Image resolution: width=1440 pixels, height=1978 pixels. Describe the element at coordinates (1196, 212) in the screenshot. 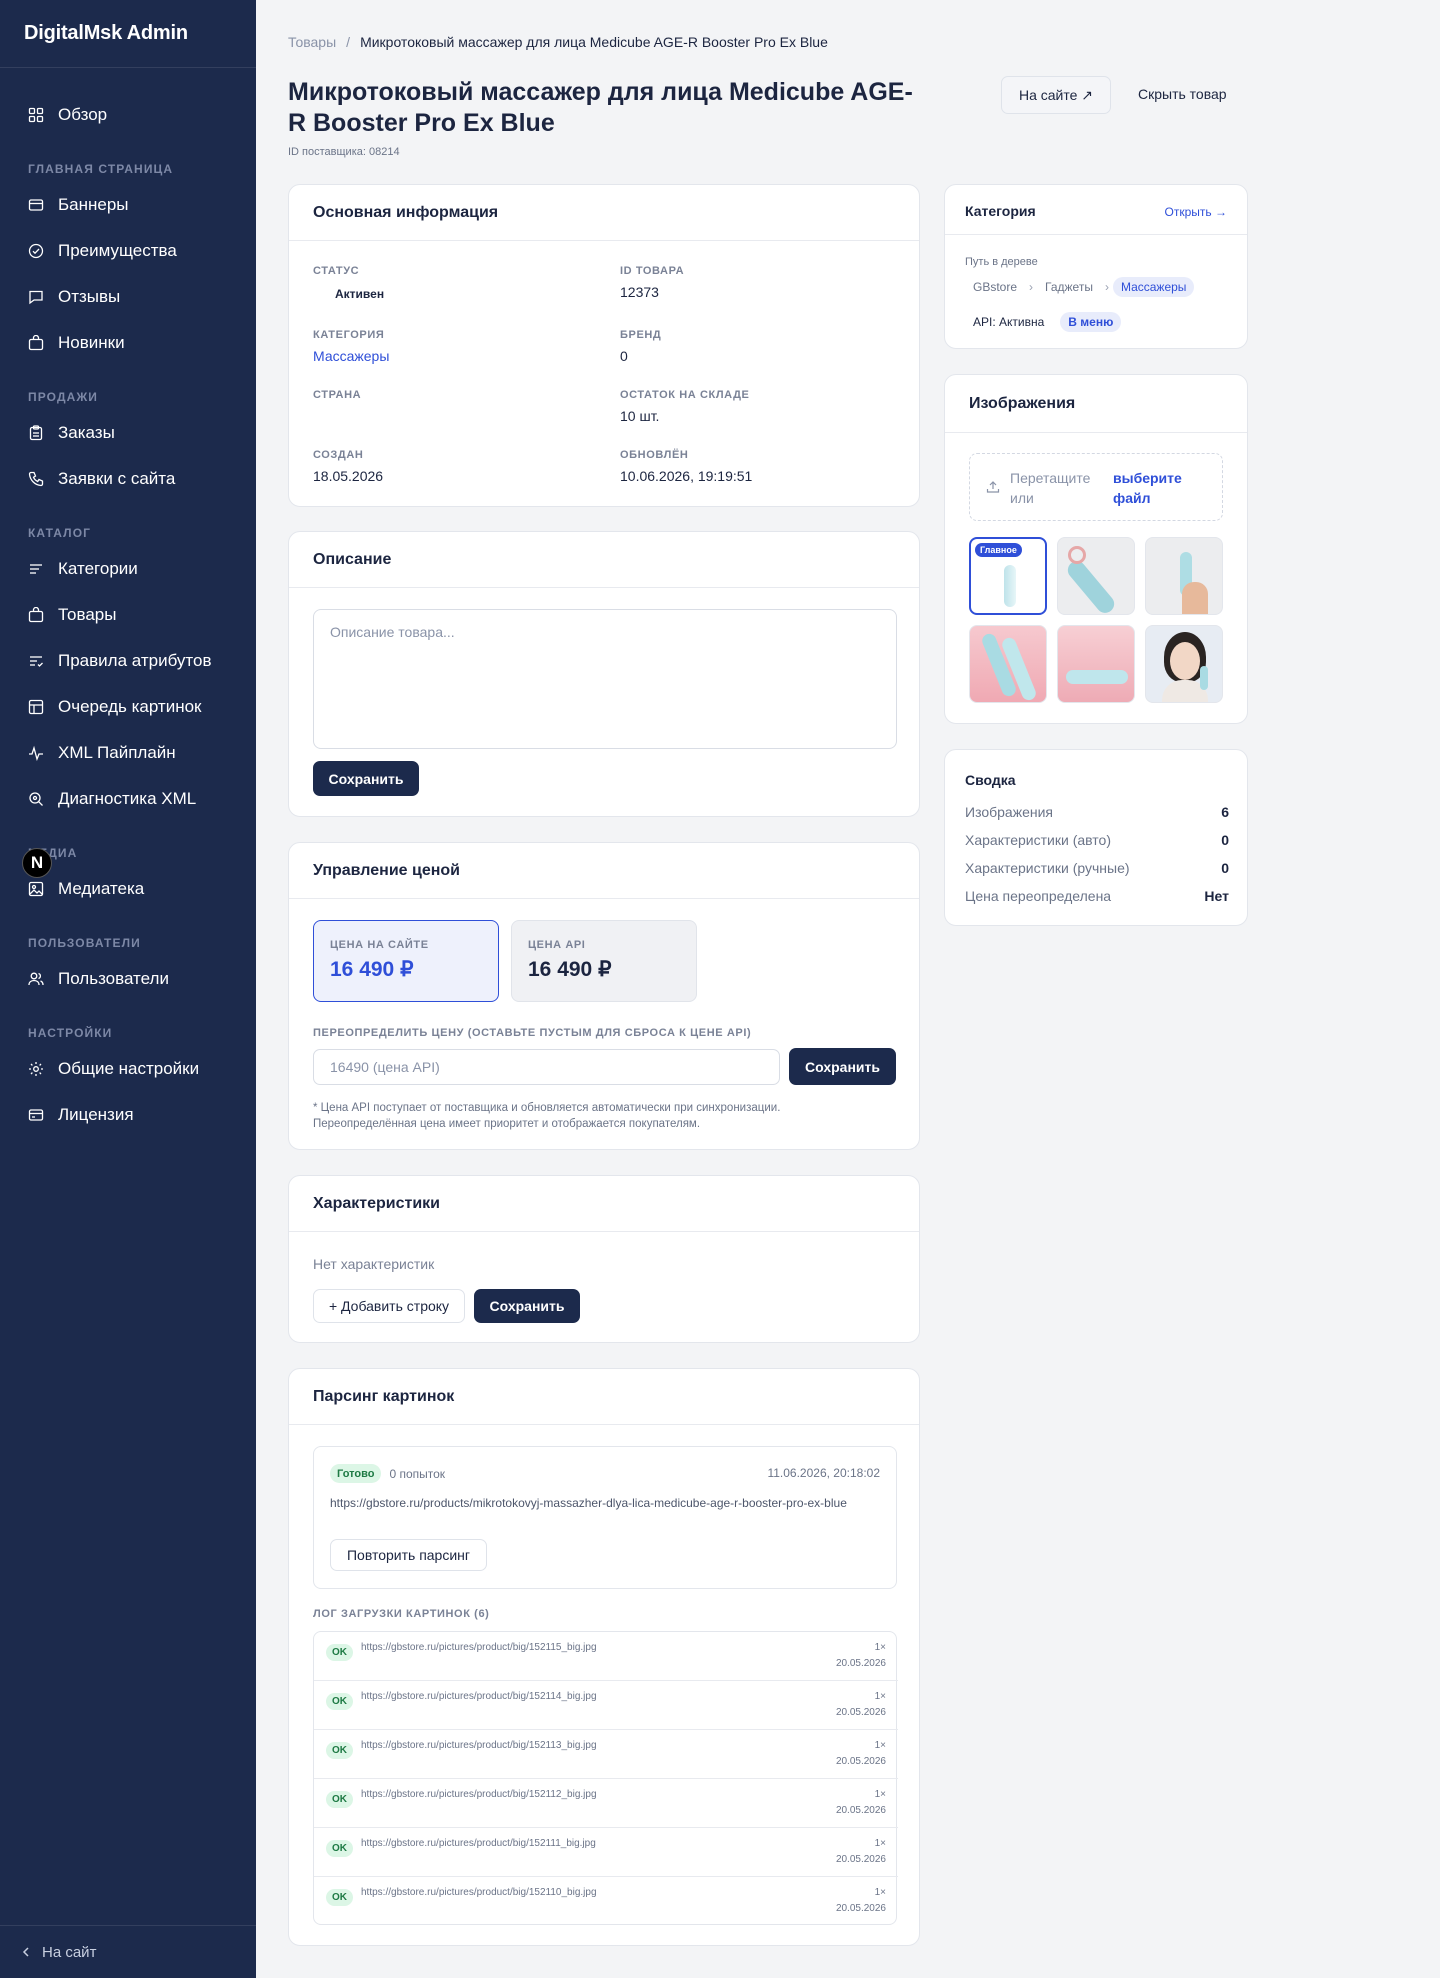

I see `open-category-link: Открыть →` at that location.